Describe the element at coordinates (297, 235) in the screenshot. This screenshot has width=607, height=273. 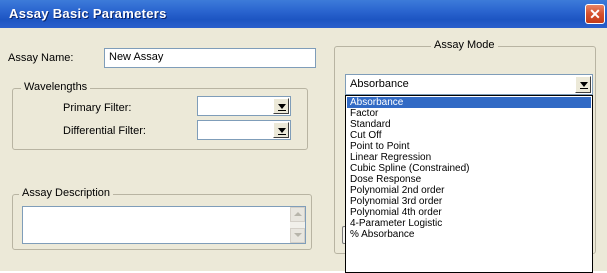
I see `scroll-down-icon` at that location.